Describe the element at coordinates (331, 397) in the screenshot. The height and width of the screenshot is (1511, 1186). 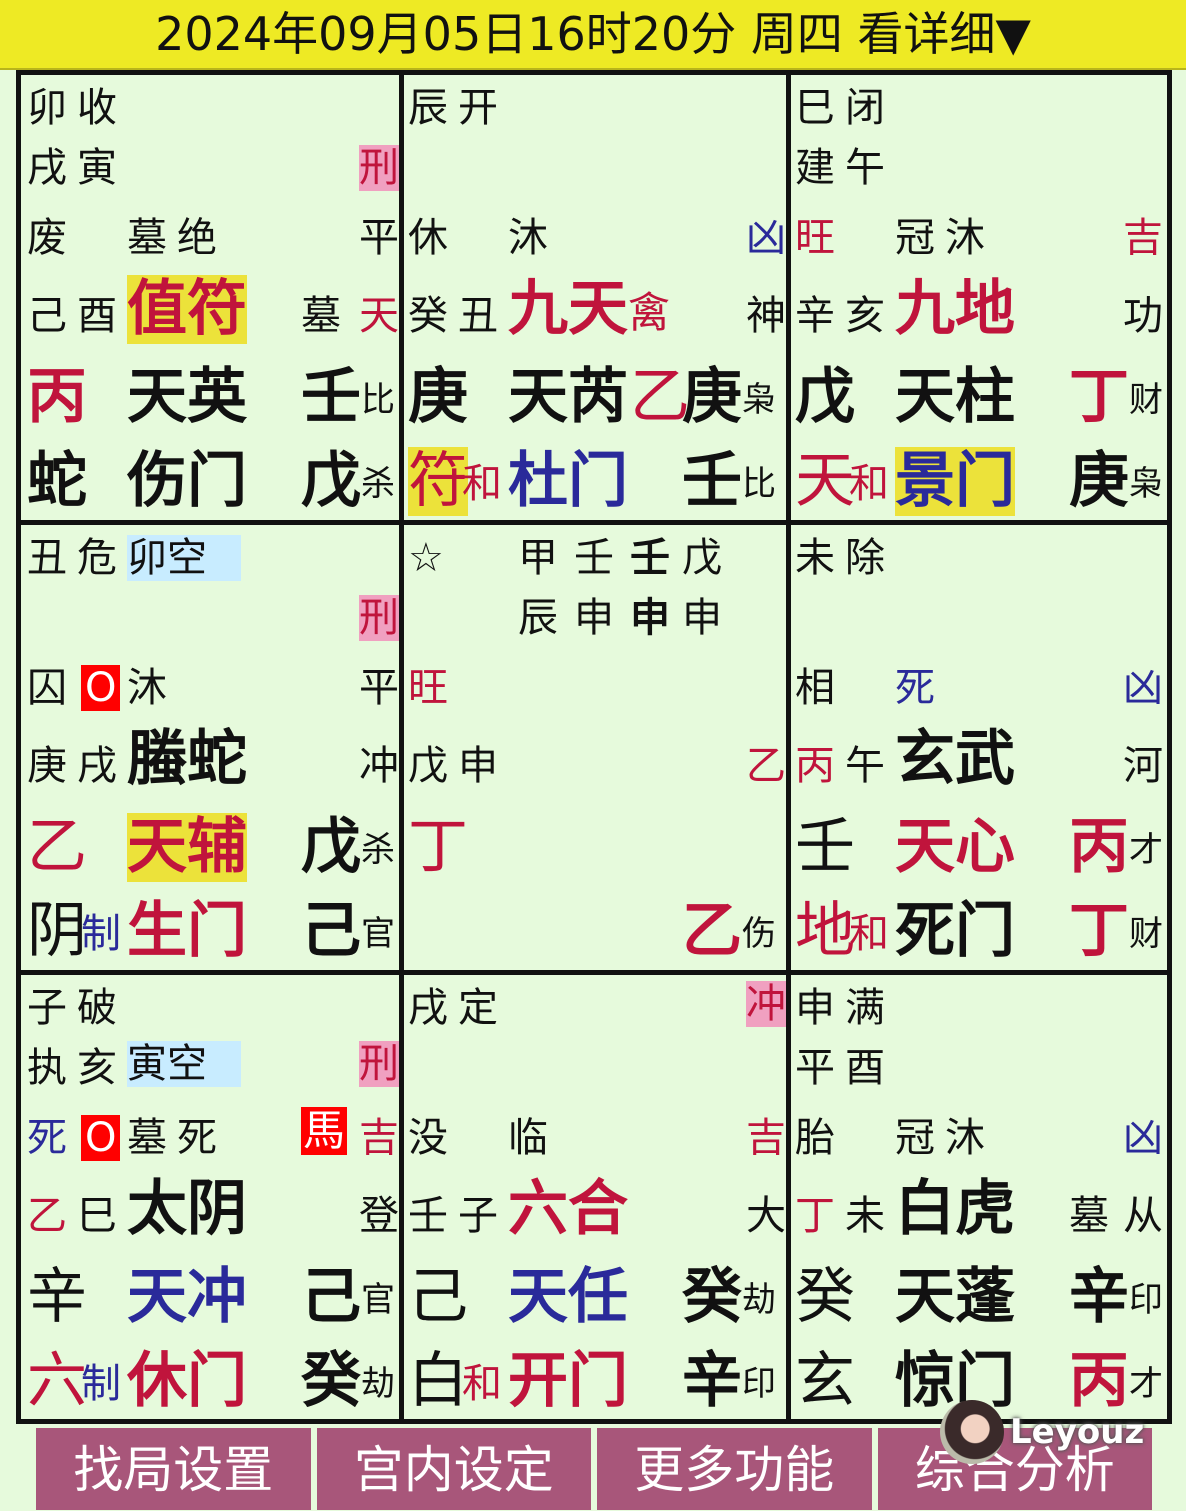
I see `hidden-stem: 壬` at that location.